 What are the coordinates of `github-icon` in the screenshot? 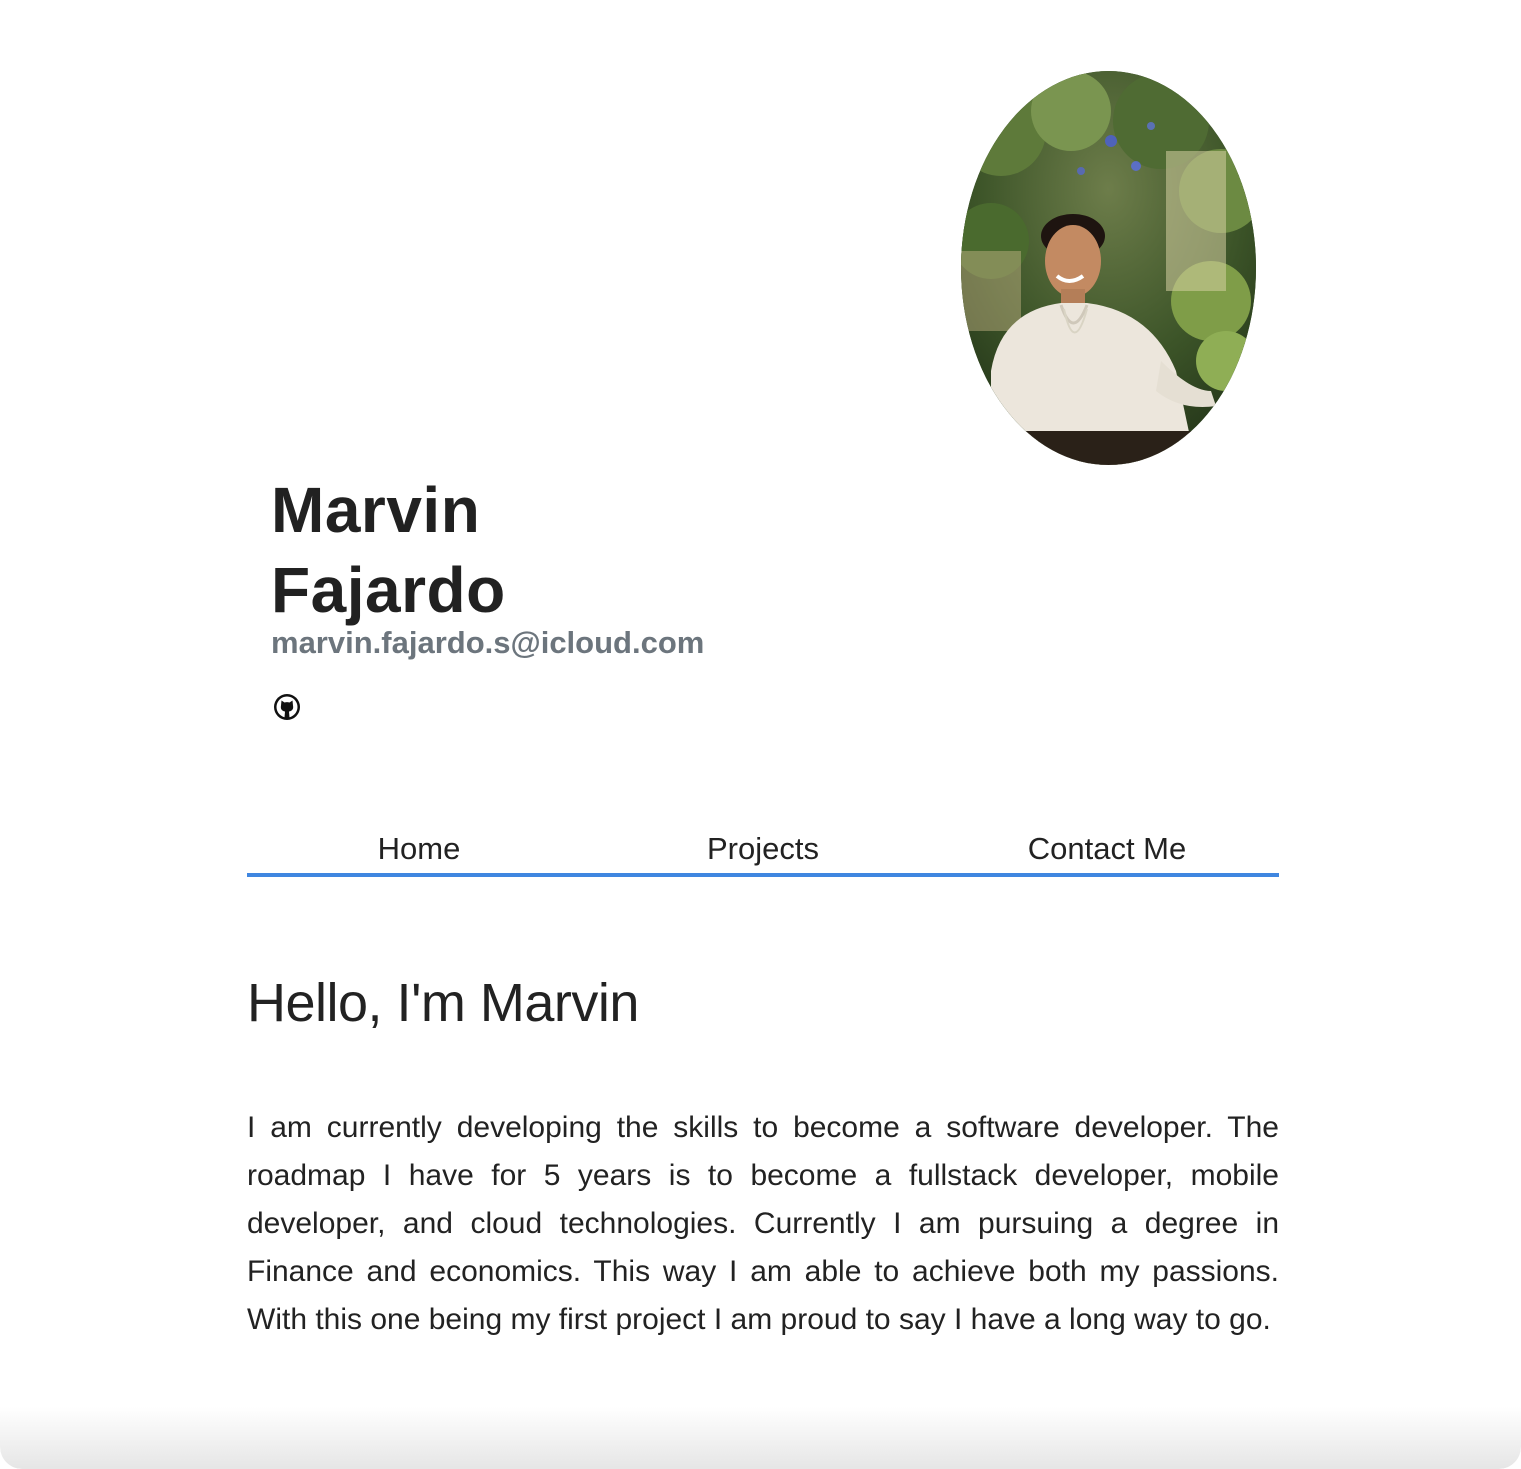 It's located at (287, 707).